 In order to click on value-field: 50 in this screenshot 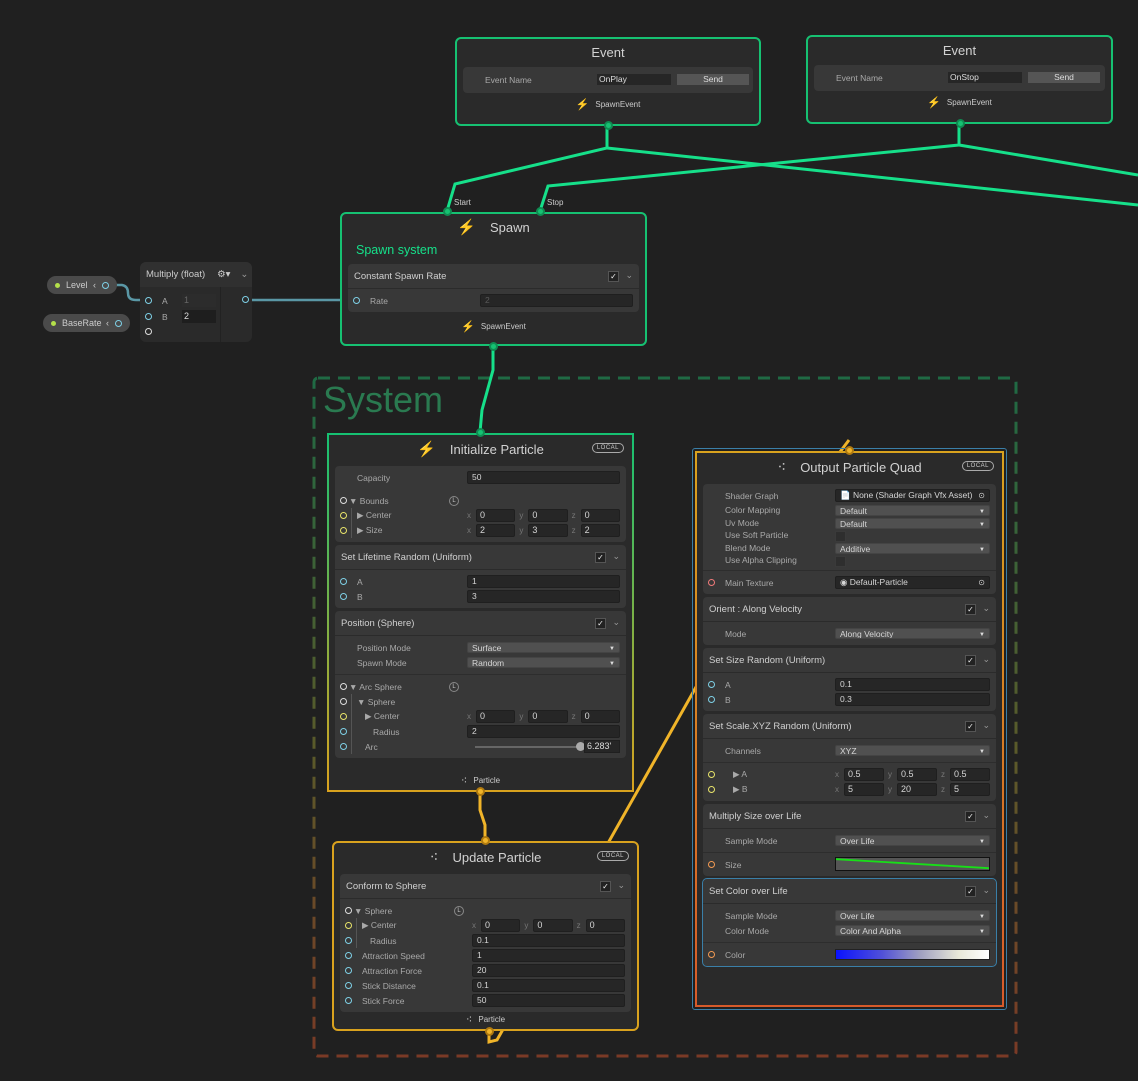, I will do `click(548, 1000)`.